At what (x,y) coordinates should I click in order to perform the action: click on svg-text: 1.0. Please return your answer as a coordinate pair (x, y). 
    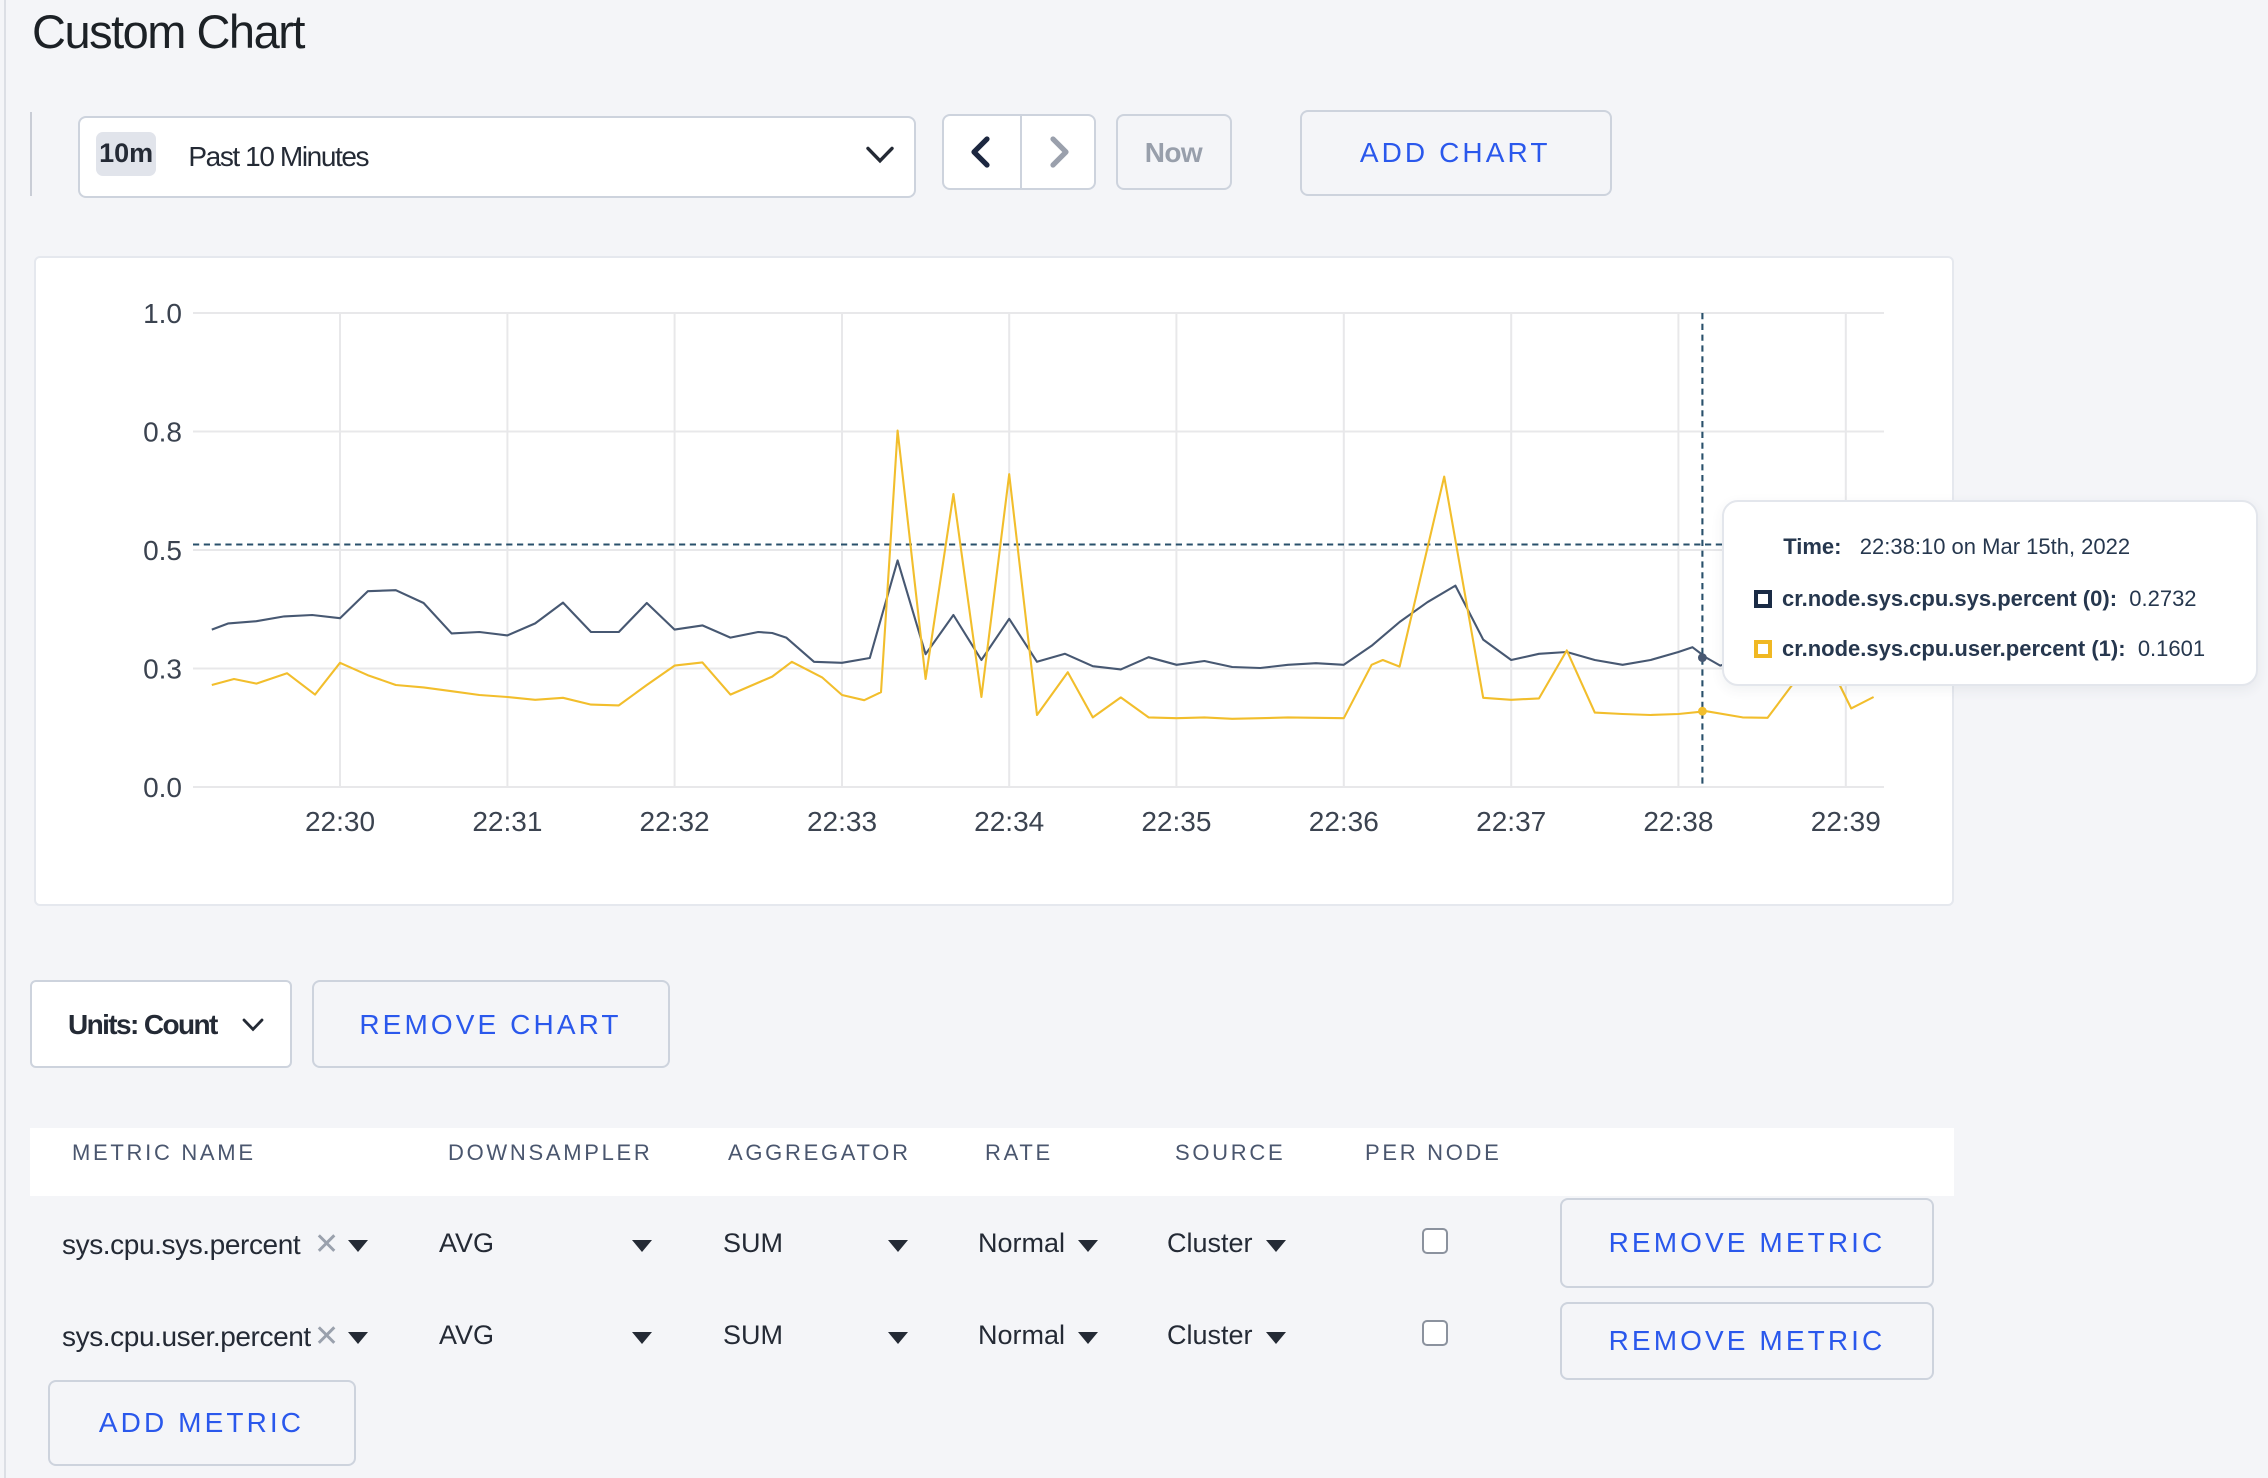
    Looking at the image, I should click on (162, 312).